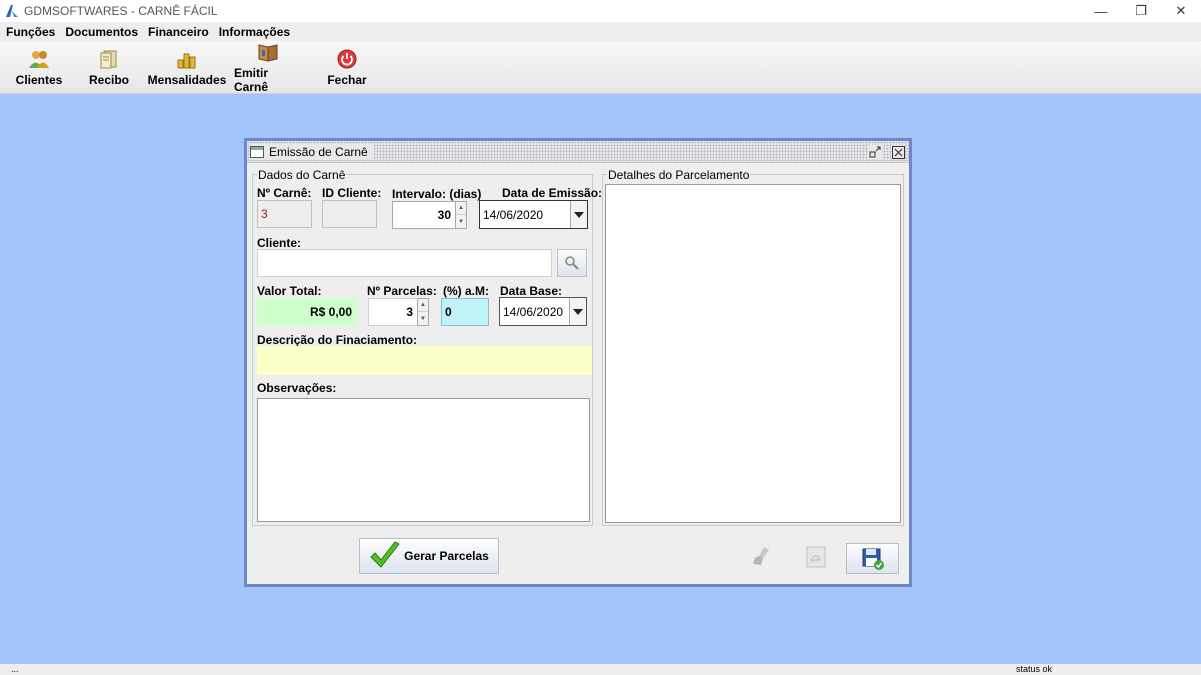 This screenshot has width=1201, height=675. What do you see at coordinates (385, 554) in the screenshot?
I see `checkmark-icon` at bounding box center [385, 554].